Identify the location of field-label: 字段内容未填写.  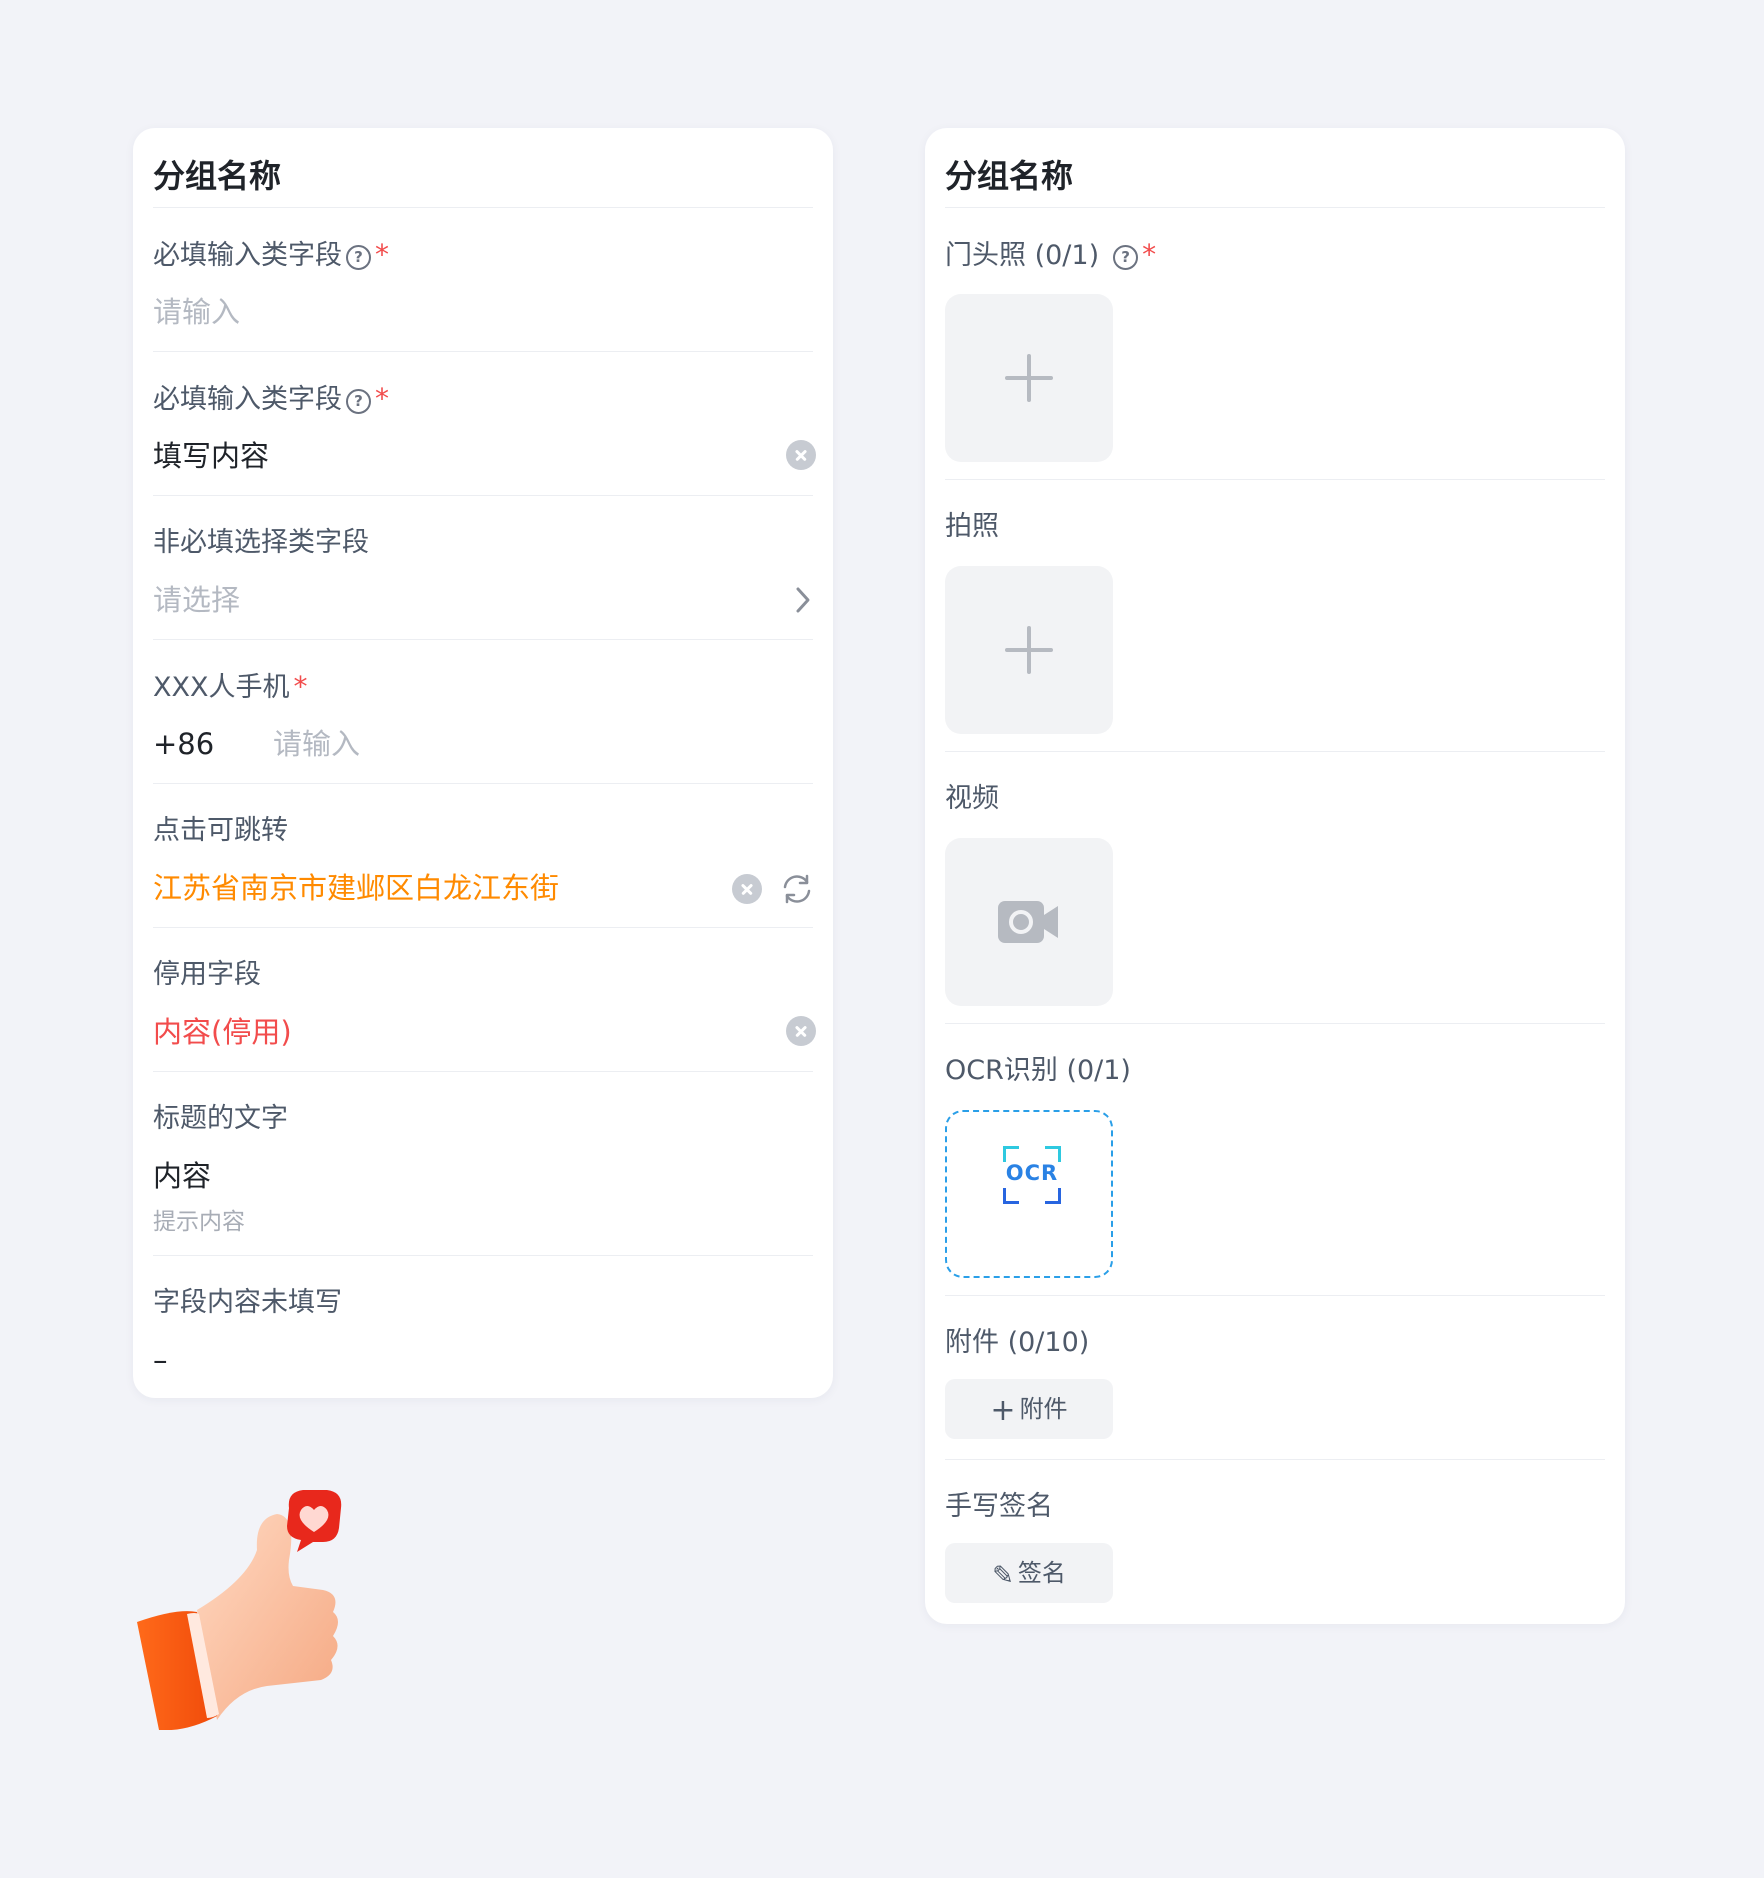
(247, 1302).